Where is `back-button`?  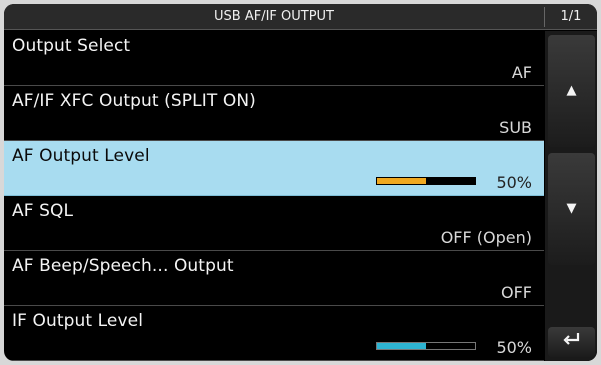 back-button is located at coordinates (571, 342).